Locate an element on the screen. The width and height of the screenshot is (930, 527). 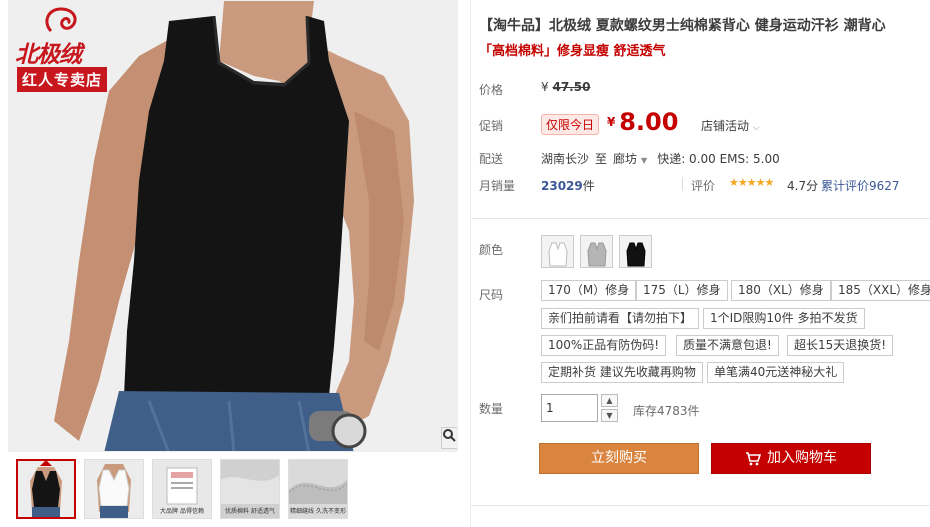
shipping-info: 湖南长沙至廊坊 ▼ 快递: 0.00 EMS: 5.00 is located at coordinates (660, 158).